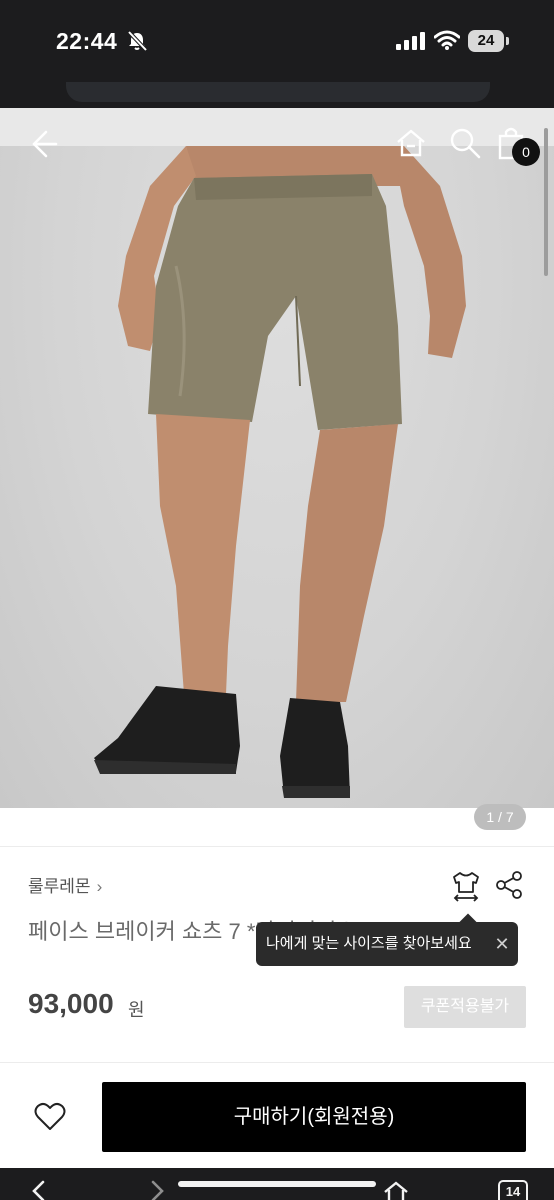 Image resolution: width=554 pixels, height=1200 pixels. What do you see at coordinates (157, 1190) in the screenshot?
I see `forward-icon` at bounding box center [157, 1190].